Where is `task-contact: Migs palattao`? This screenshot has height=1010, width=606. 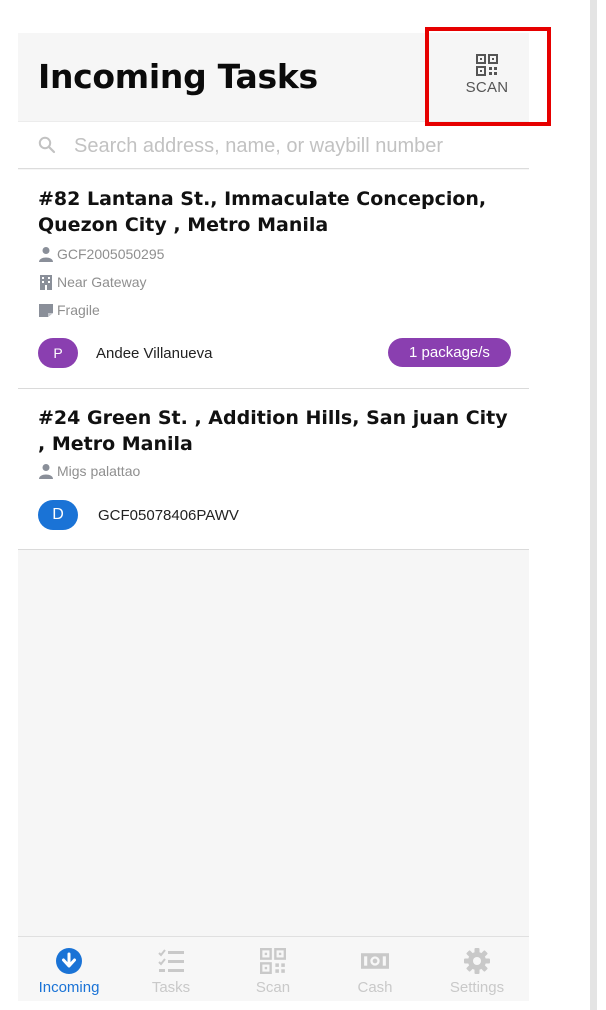
task-contact: Migs palattao is located at coordinates (89, 471).